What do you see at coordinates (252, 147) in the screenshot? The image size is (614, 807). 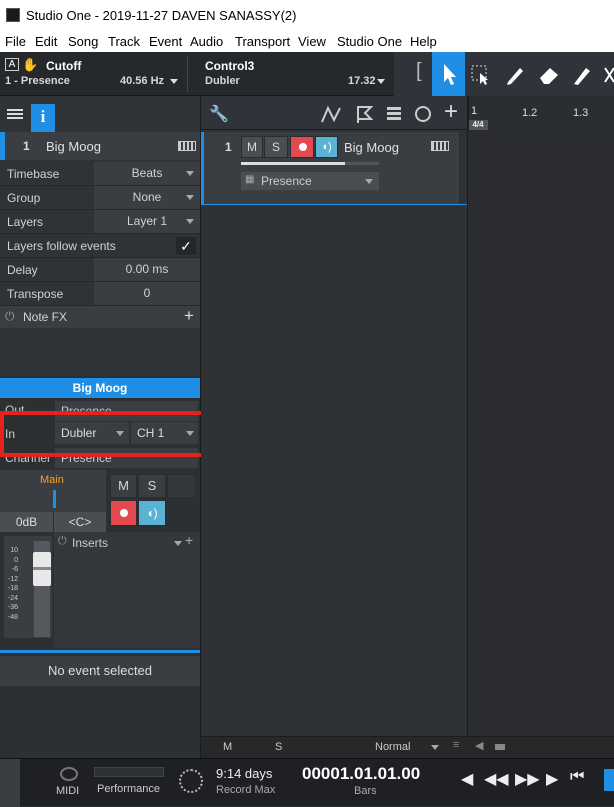 I see `track-mute-button: M` at bounding box center [252, 147].